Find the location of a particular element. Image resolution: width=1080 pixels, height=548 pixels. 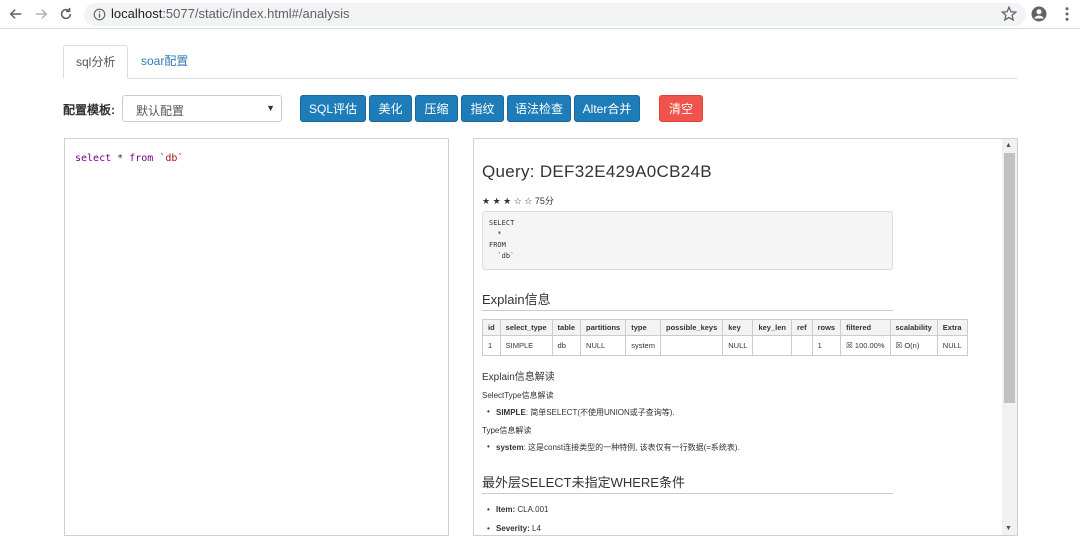

list-item: SIMPLE: 简单SELECT(不使用UNION或子查询等). is located at coordinates (581, 412).